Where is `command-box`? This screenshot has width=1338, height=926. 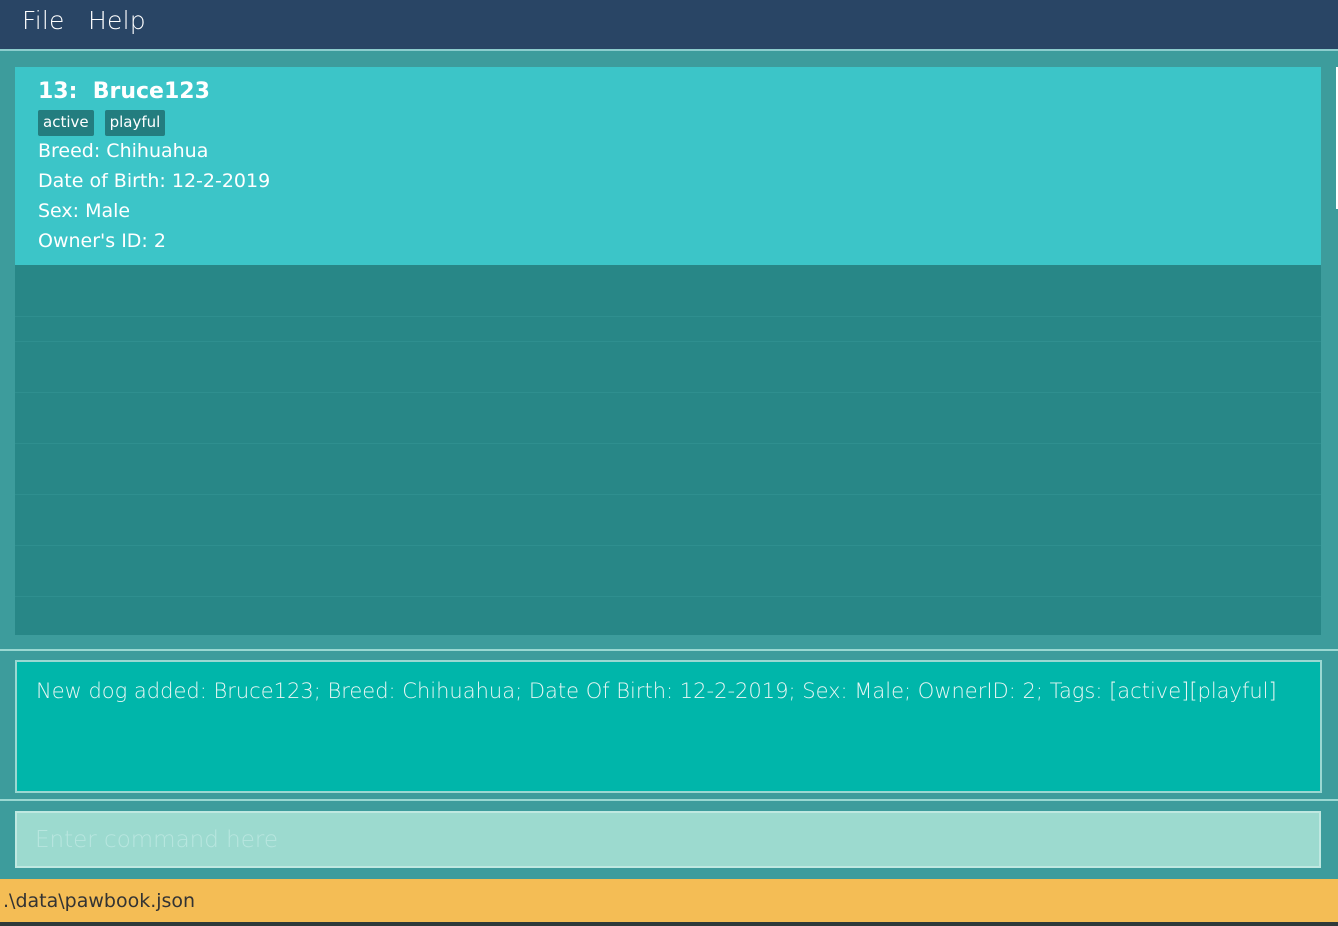 command-box is located at coordinates (668, 839).